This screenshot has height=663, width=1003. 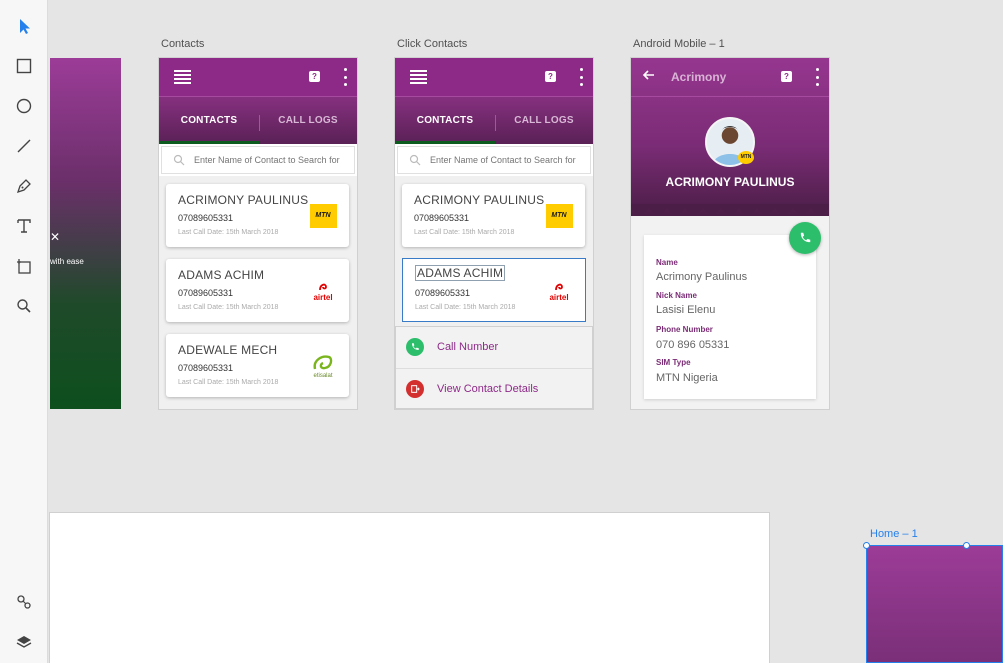 What do you see at coordinates (746, 157) in the screenshot?
I see `mtn-badge-icon: MTN` at bounding box center [746, 157].